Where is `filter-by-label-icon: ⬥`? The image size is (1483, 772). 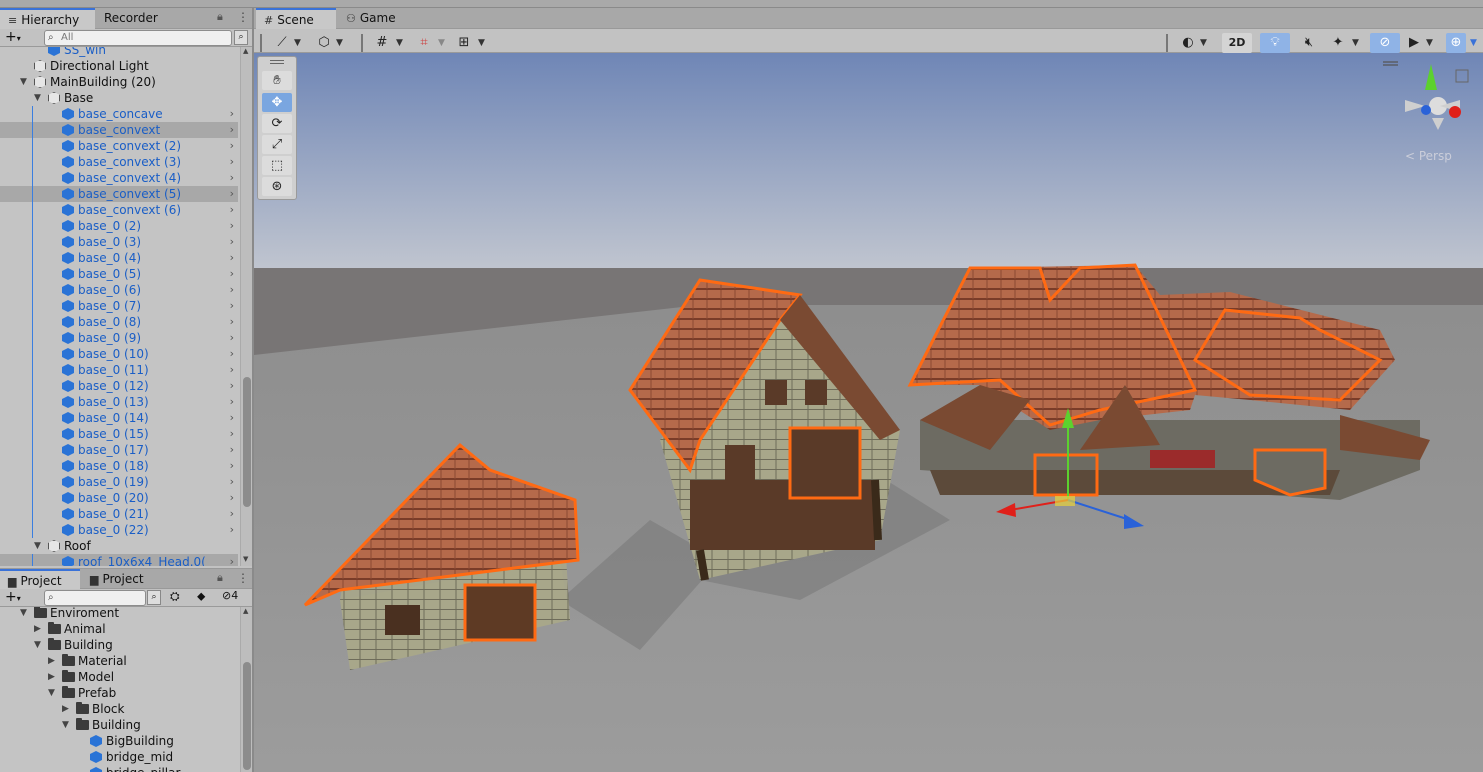 filter-by-label-icon: ⬥ is located at coordinates (201, 596).